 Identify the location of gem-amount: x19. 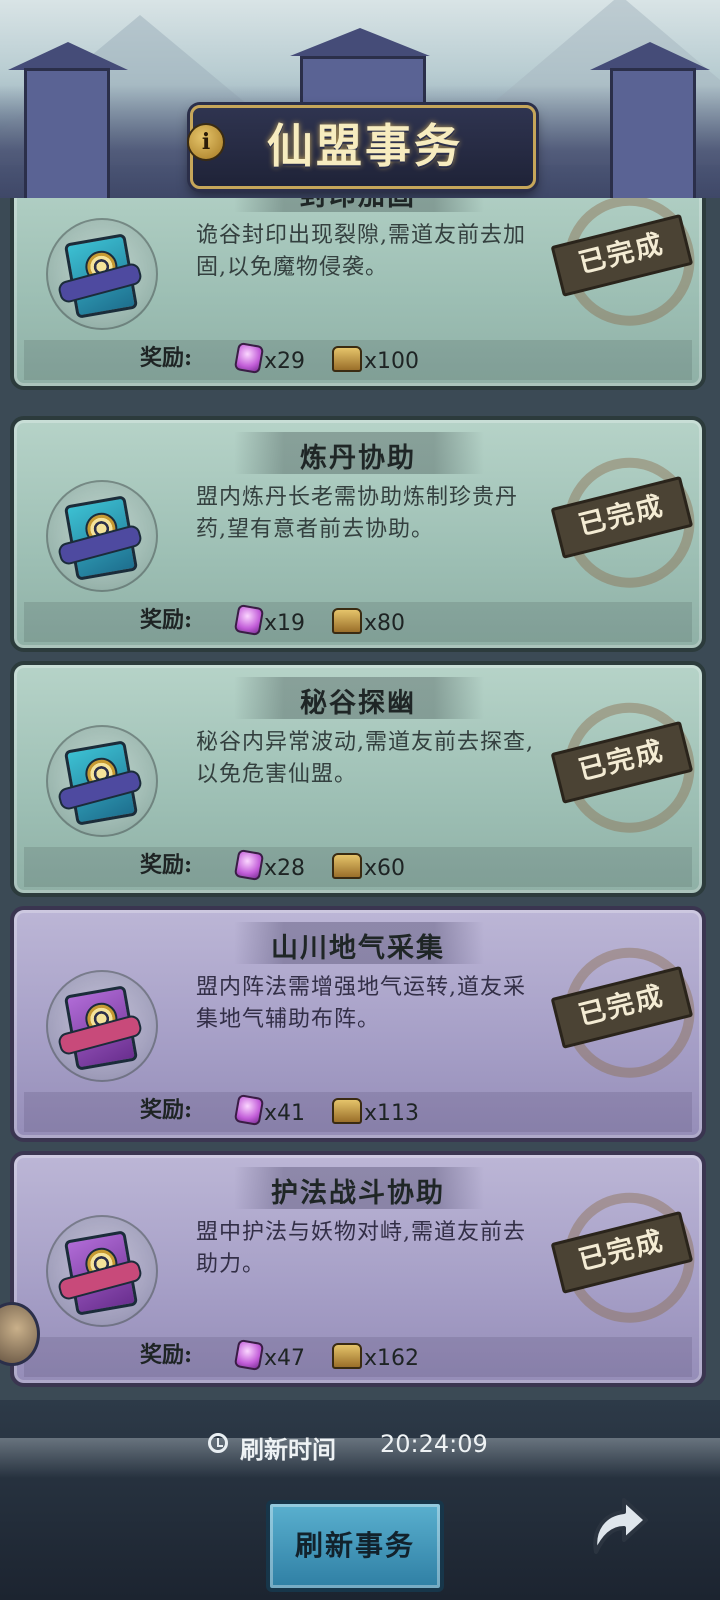
(285, 623).